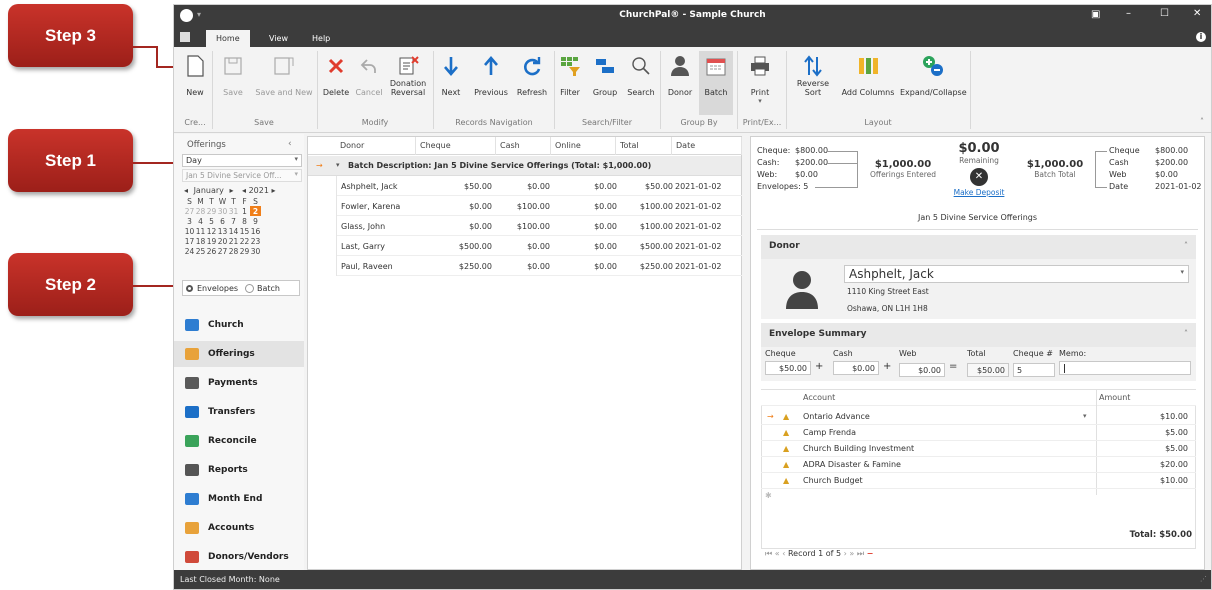 The width and height of the screenshot is (1212, 590). I want to click on new-button: New, so click(195, 75).